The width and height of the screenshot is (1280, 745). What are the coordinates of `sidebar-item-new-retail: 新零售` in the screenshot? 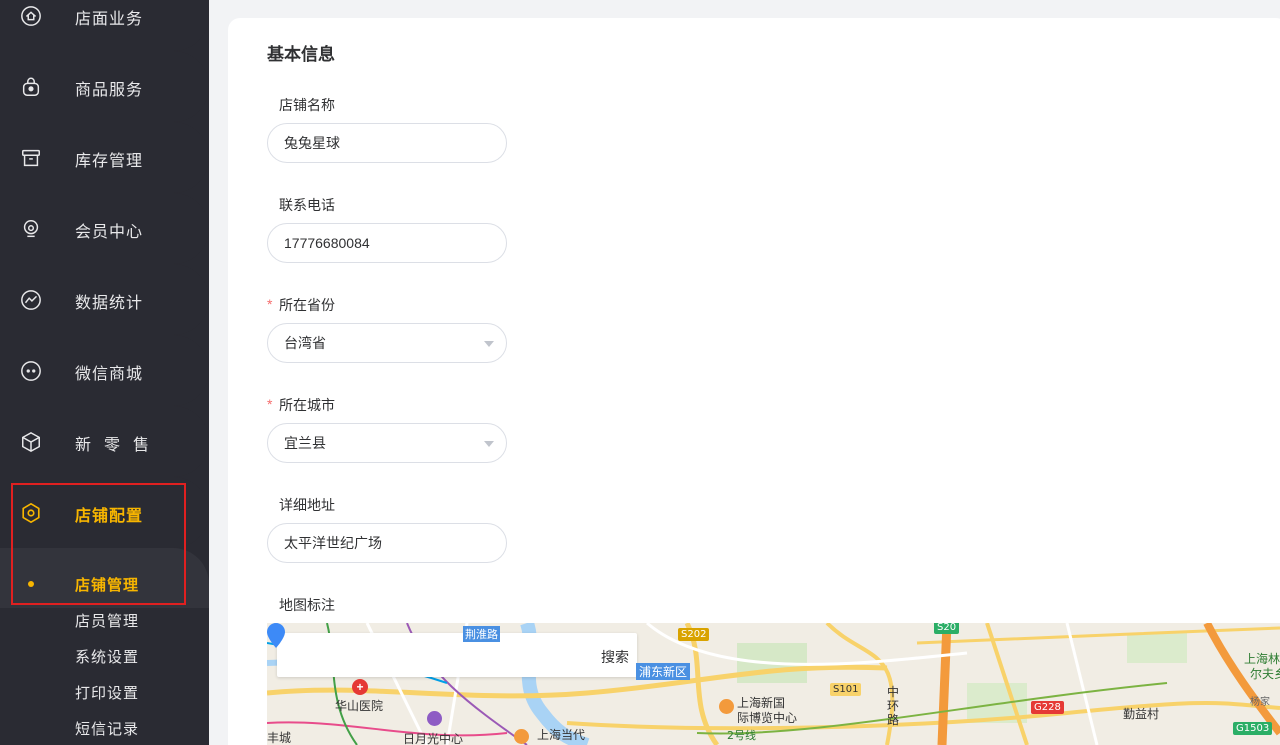 It's located at (104, 441).